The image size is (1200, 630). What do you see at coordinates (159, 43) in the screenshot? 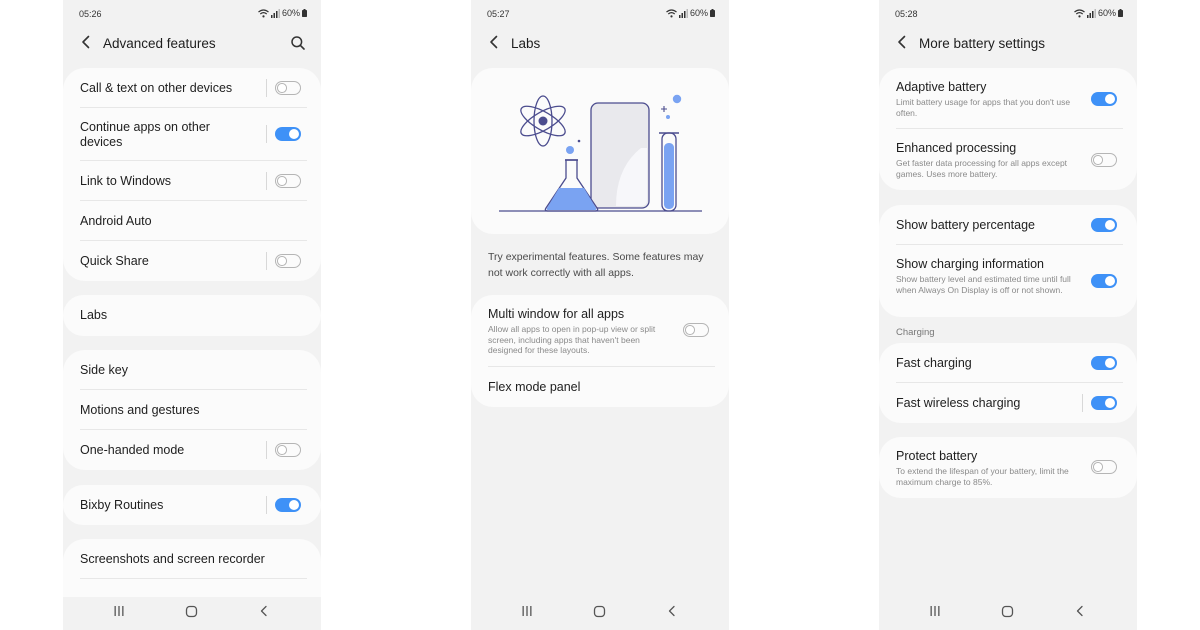
I see `page-title: Advanced features` at bounding box center [159, 43].